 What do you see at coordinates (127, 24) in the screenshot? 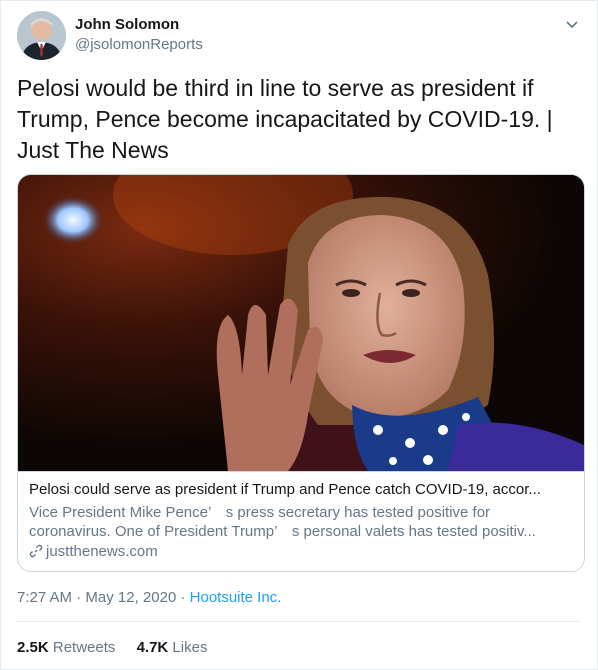
I see `author-name: John Solomon` at bounding box center [127, 24].